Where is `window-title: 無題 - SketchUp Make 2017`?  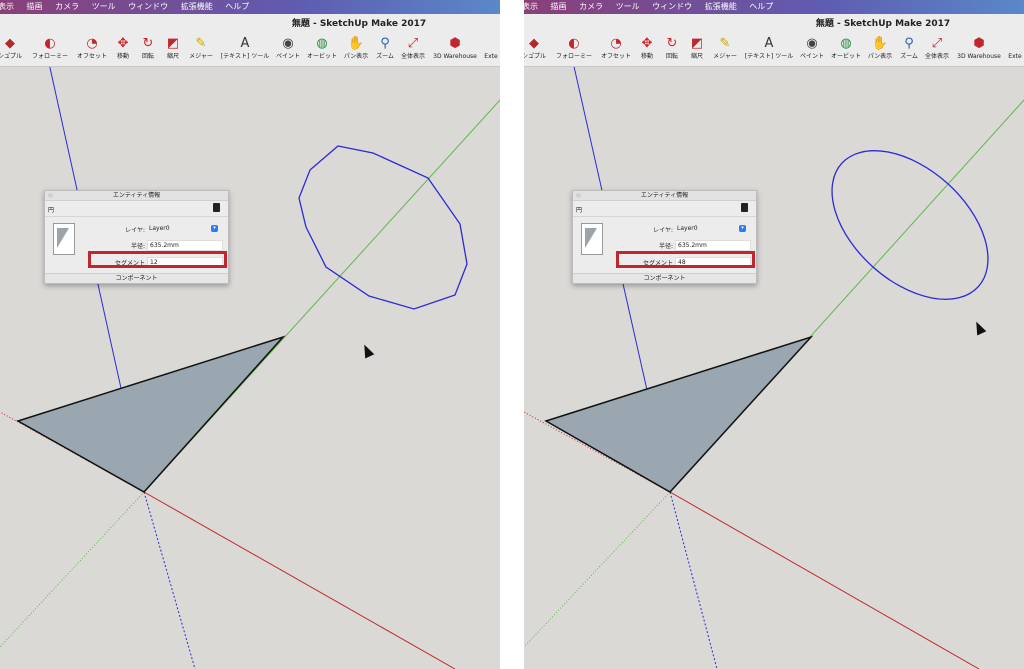 window-title: 無題 - SketchUp Make 2017 is located at coordinates (883, 24).